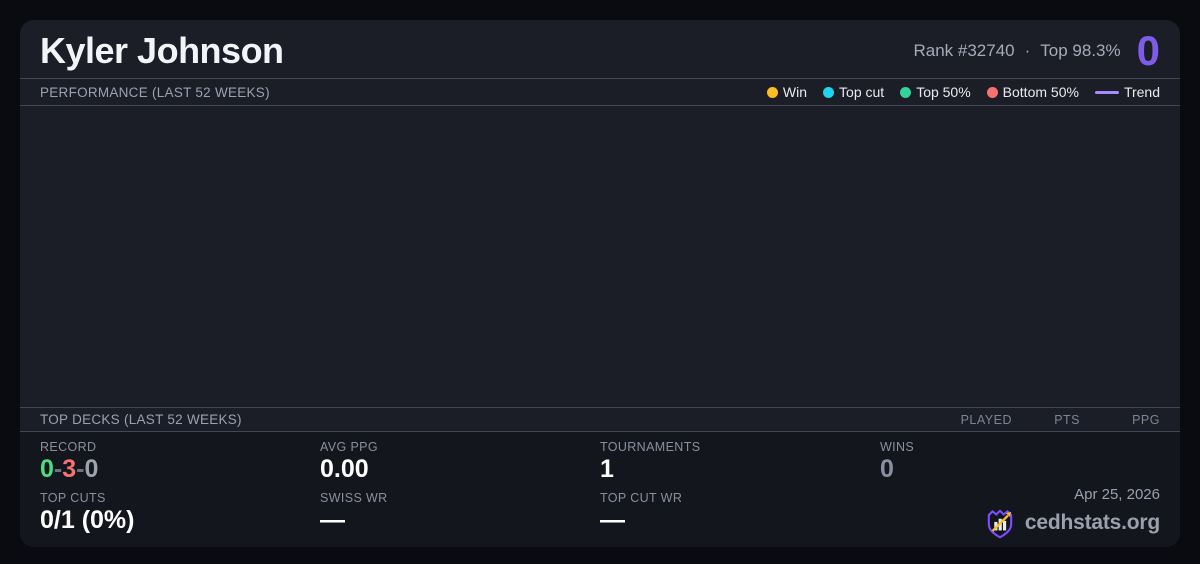 This screenshot has width=1200, height=564. What do you see at coordinates (1080, 50) in the screenshot?
I see `top-percent-label: Top 98.3%` at bounding box center [1080, 50].